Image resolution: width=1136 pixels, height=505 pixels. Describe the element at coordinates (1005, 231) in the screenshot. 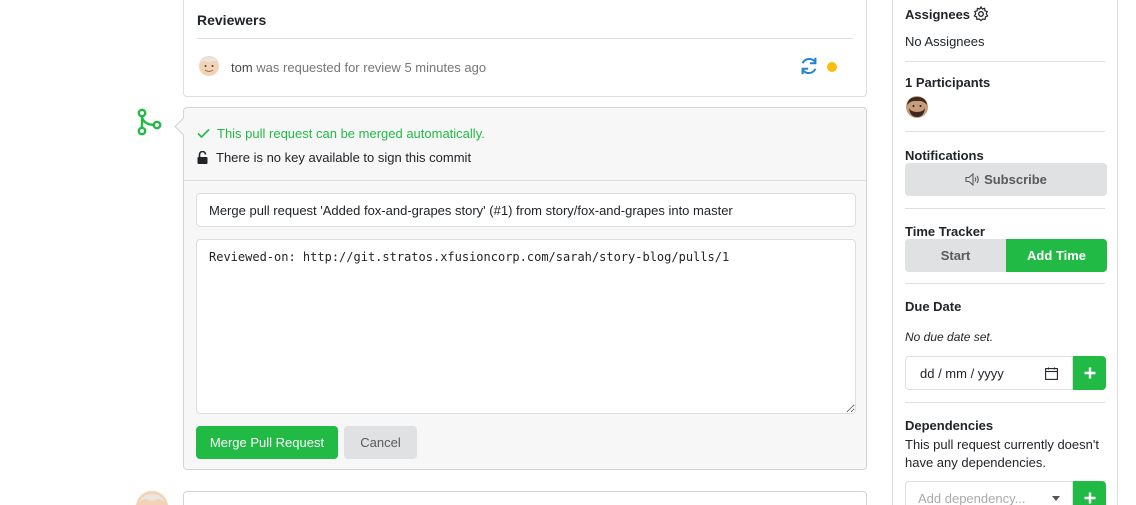

I see `time-tracker-section: Time Tracker` at that location.